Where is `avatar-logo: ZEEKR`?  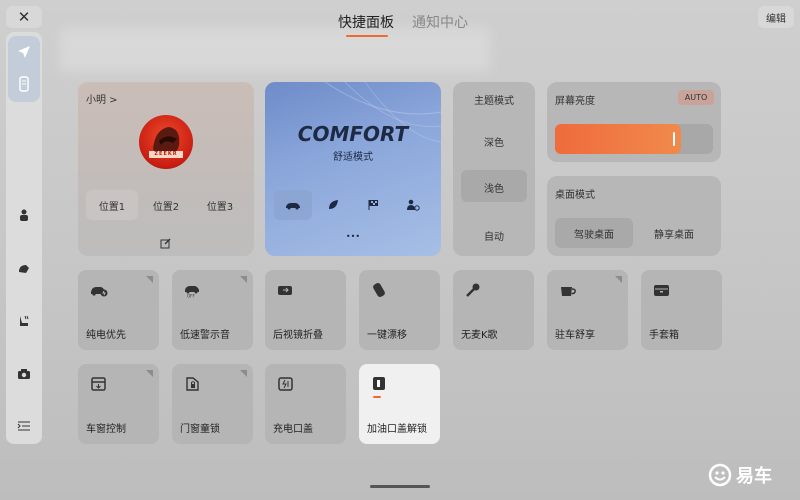 avatar-logo: ZEEKR is located at coordinates (166, 154).